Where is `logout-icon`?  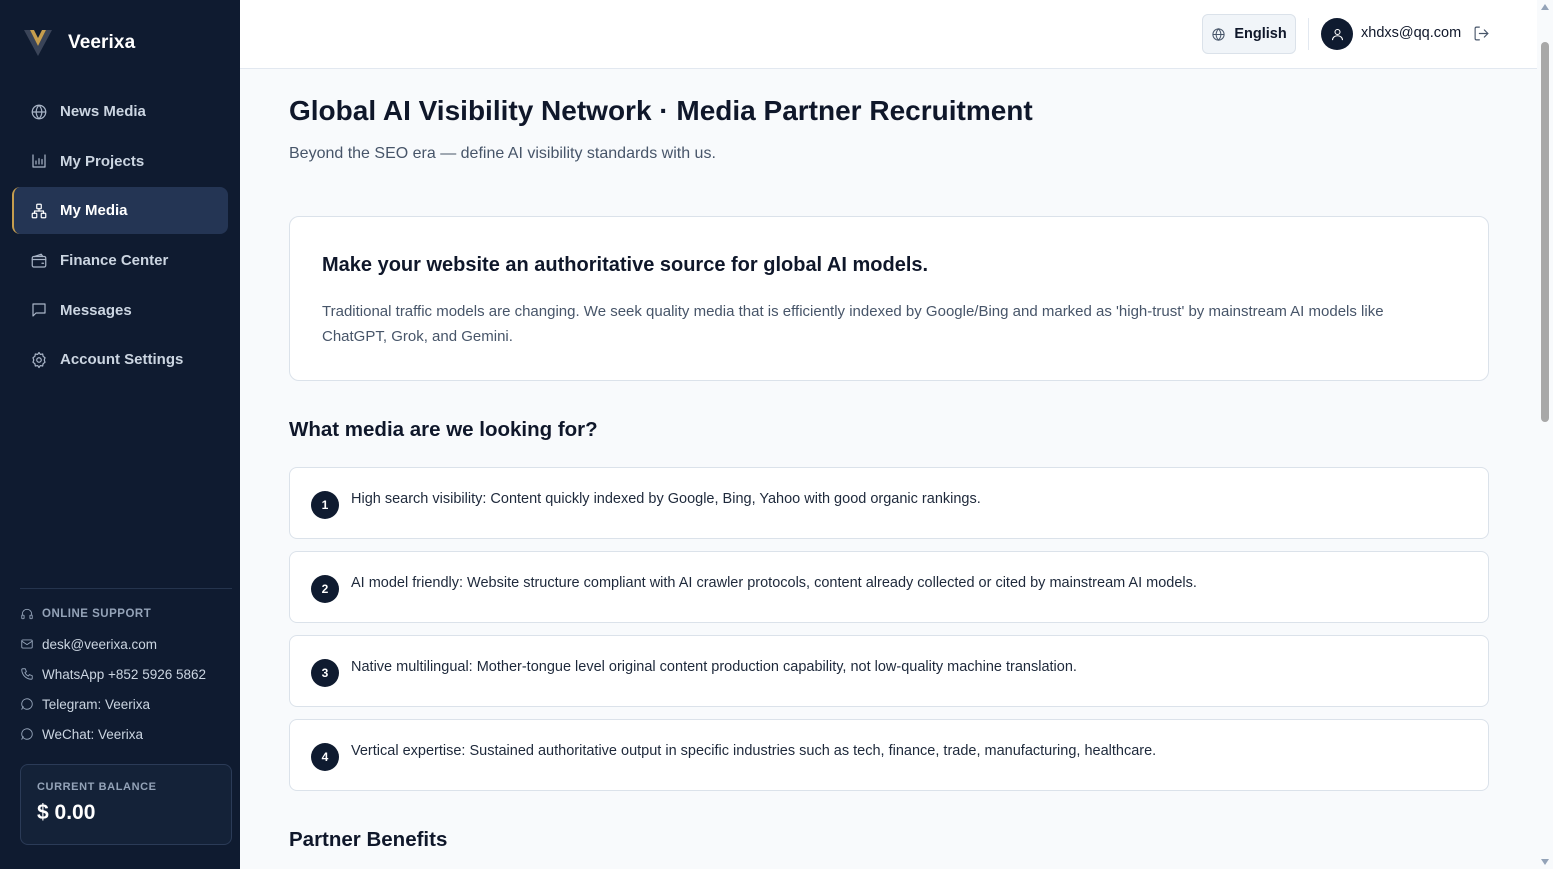
logout-icon is located at coordinates (1482, 34).